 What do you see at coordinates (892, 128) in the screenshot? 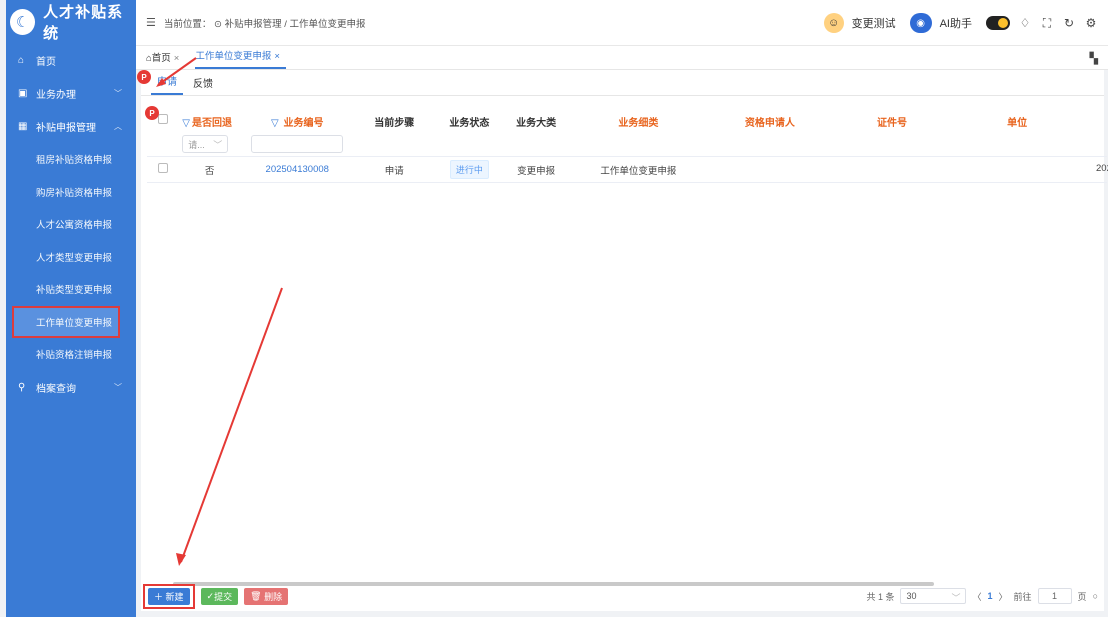
I see `col-id-no: 证件号` at bounding box center [892, 128].